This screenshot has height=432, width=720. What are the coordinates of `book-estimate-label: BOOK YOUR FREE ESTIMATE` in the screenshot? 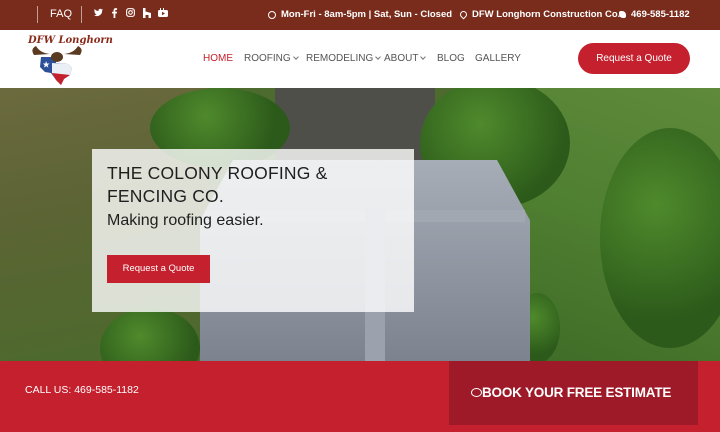 It's located at (577, 392).